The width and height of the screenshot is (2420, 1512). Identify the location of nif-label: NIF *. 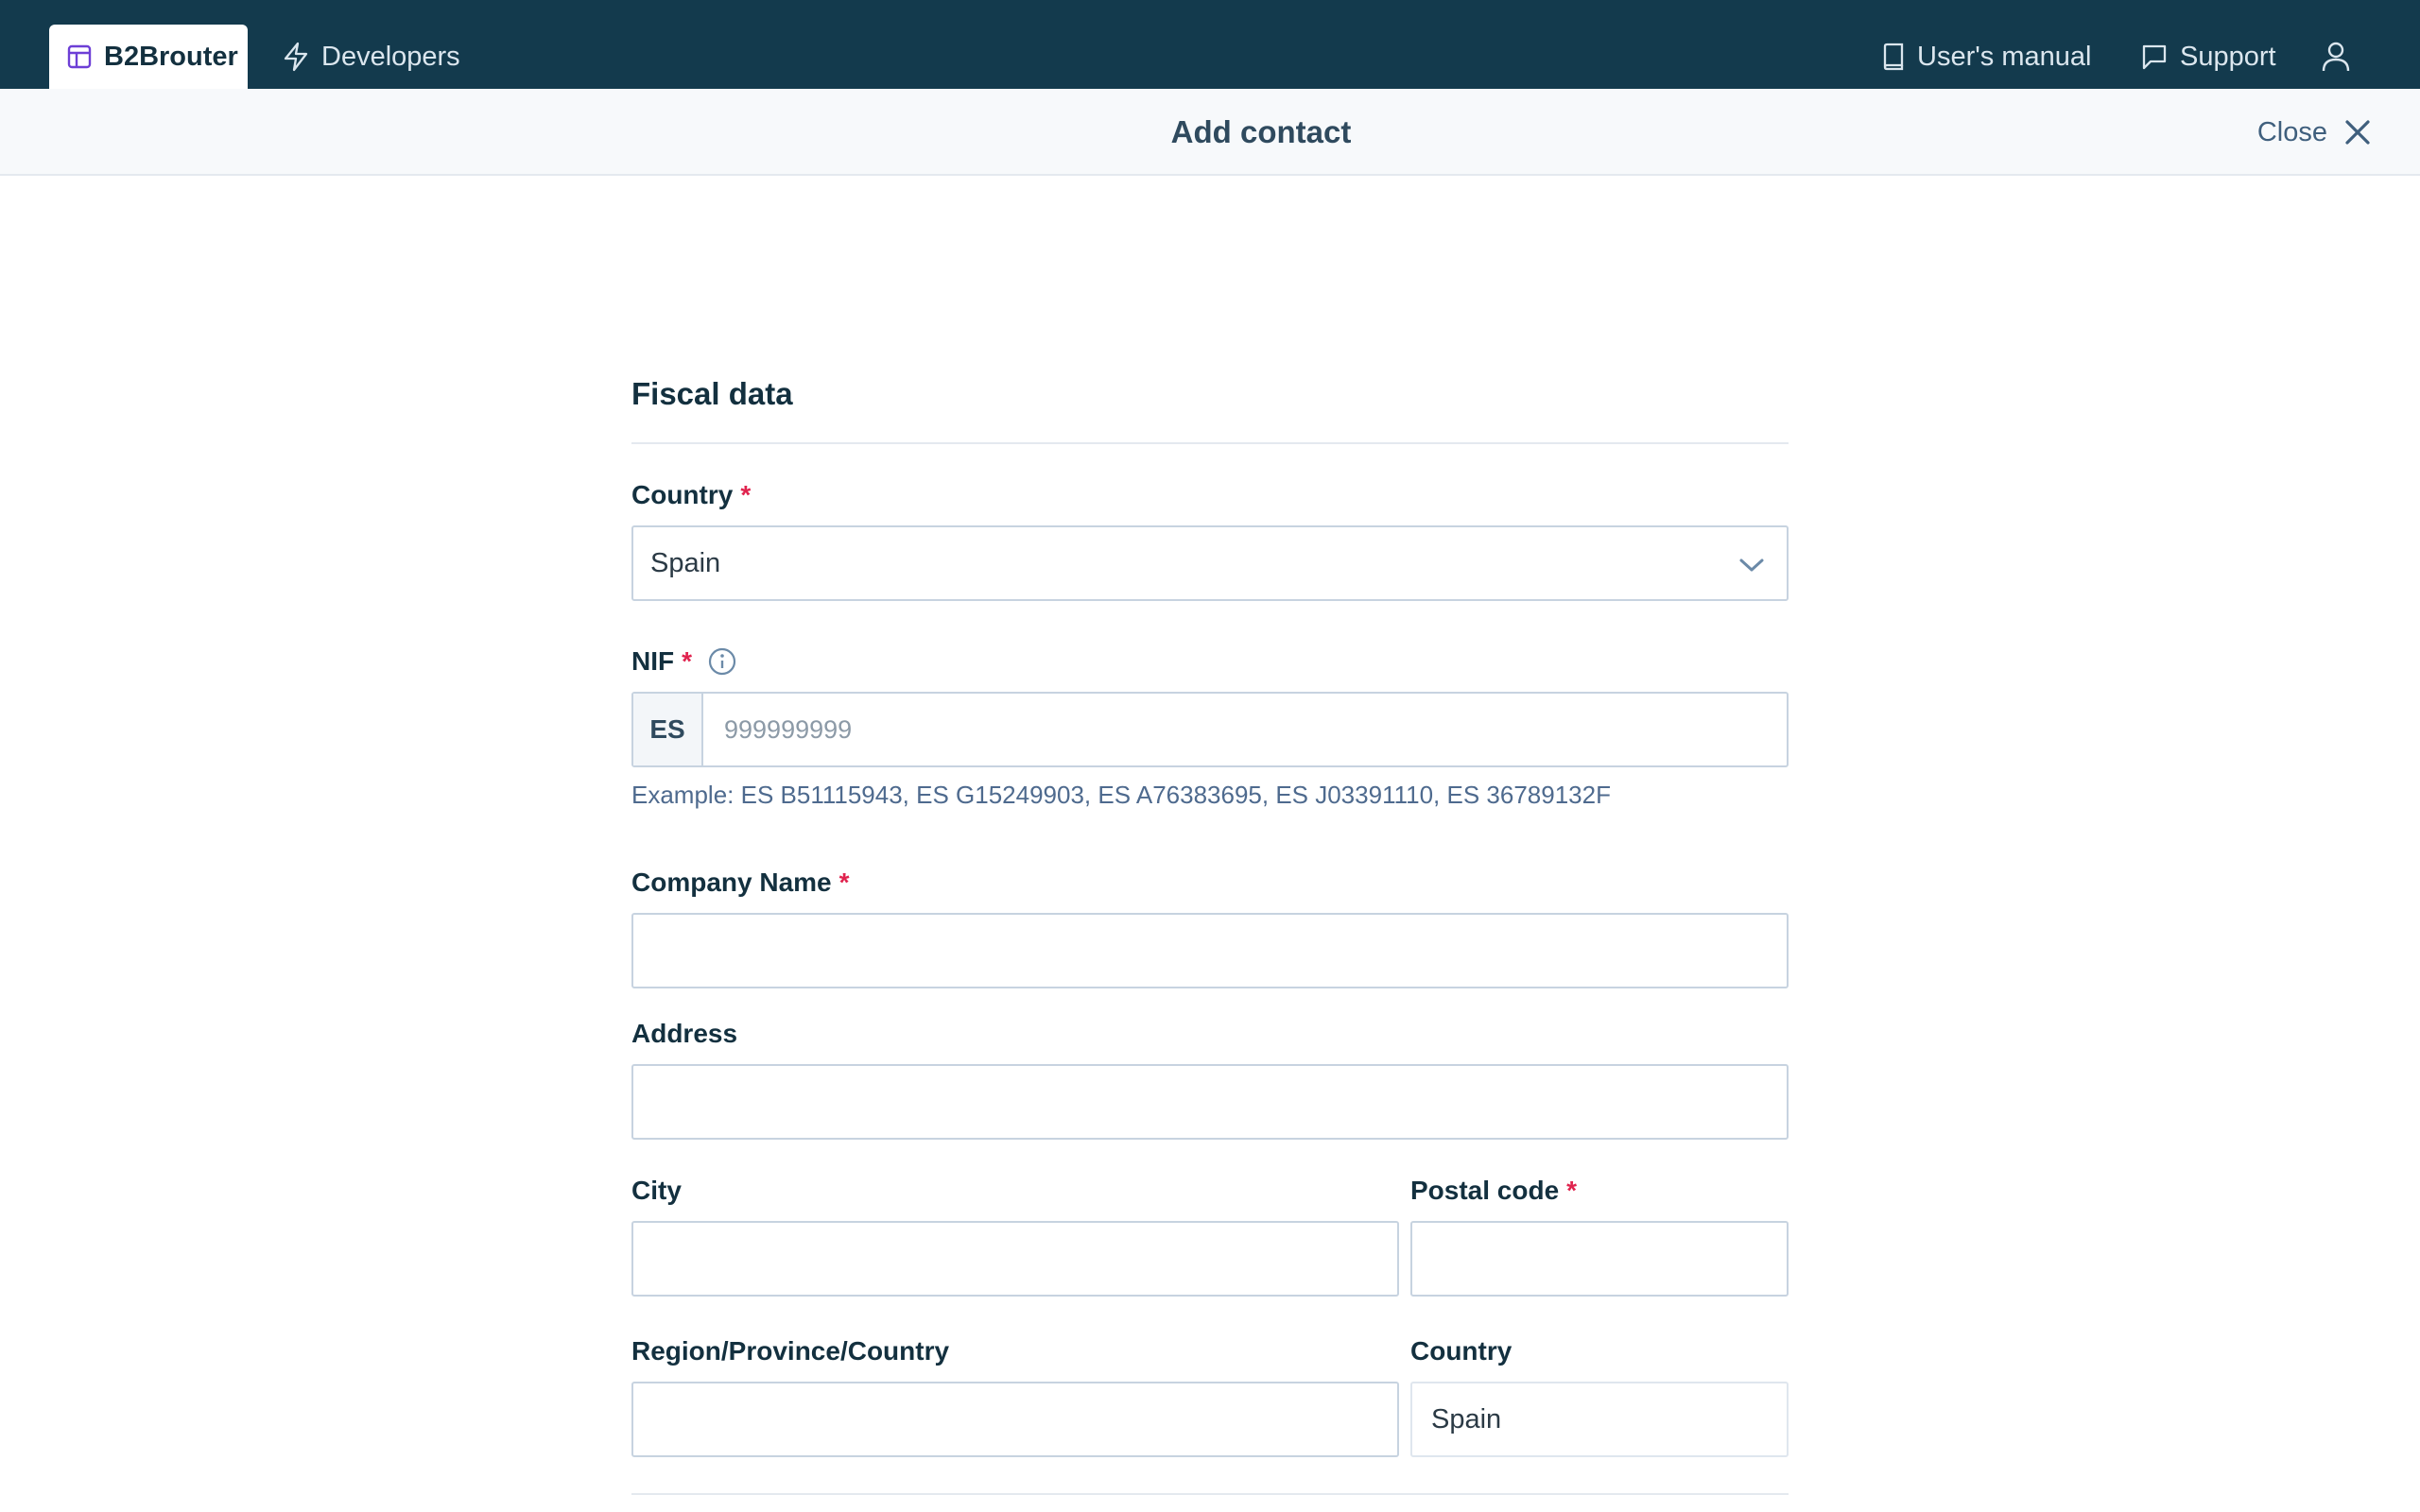
(684, 661).